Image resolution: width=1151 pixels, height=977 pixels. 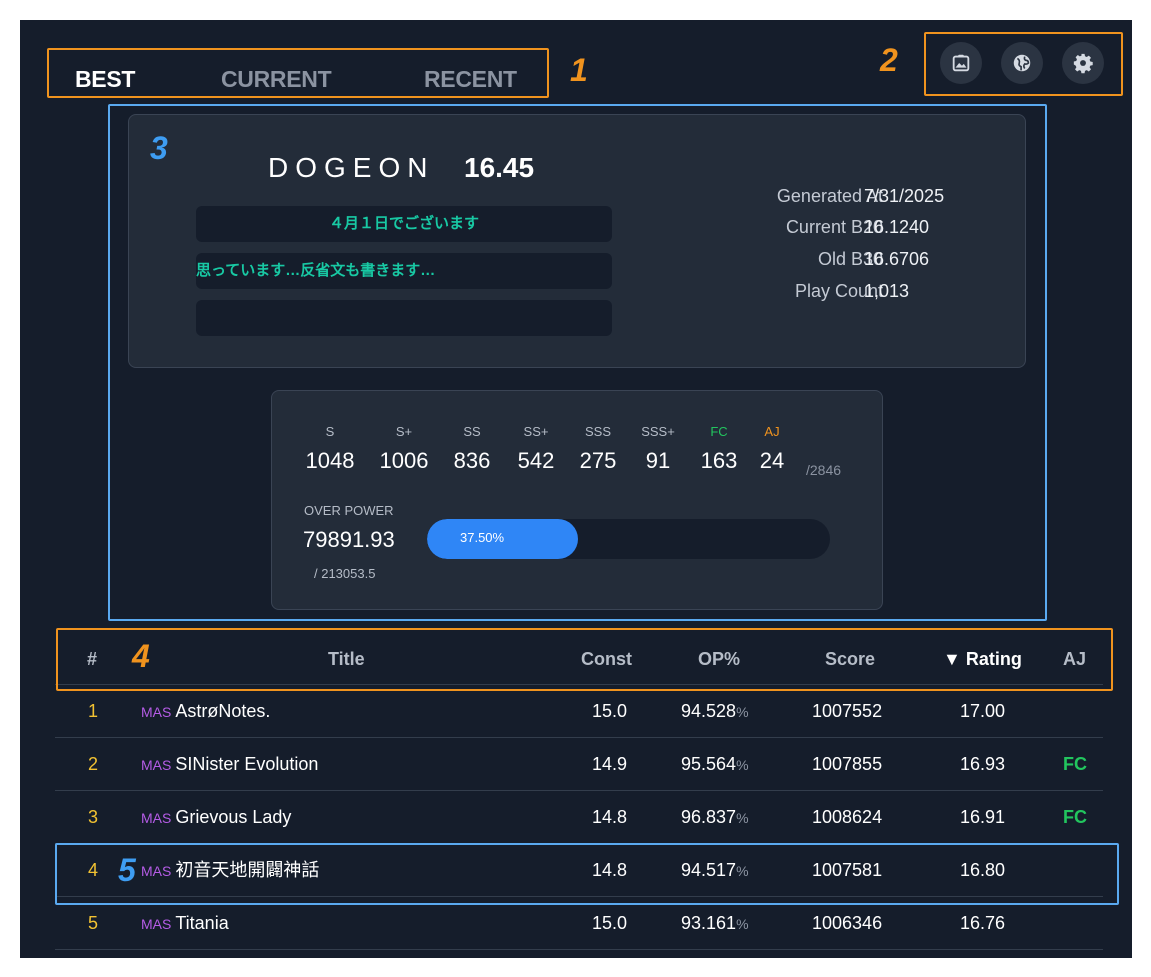 I want to click on row-op-cell: 93.161%, so click(x=715, y=924).